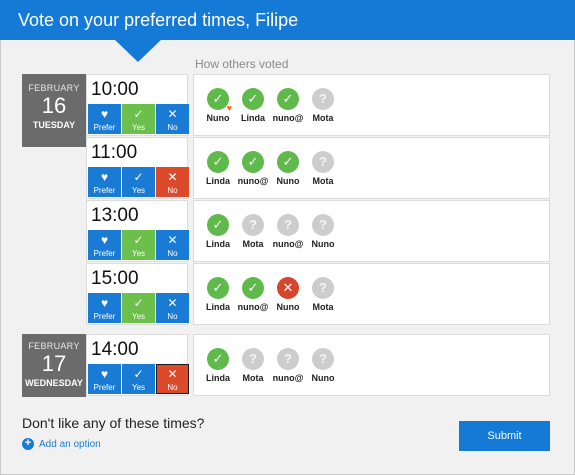 The width and height of the screenshot is (575, 475). Describe the element at coordinates (371, 168) in the screenshot. I see `others-votes-row: ✓ Linda ✓ nuno@ ✓ Nuno? Mota` at that location.